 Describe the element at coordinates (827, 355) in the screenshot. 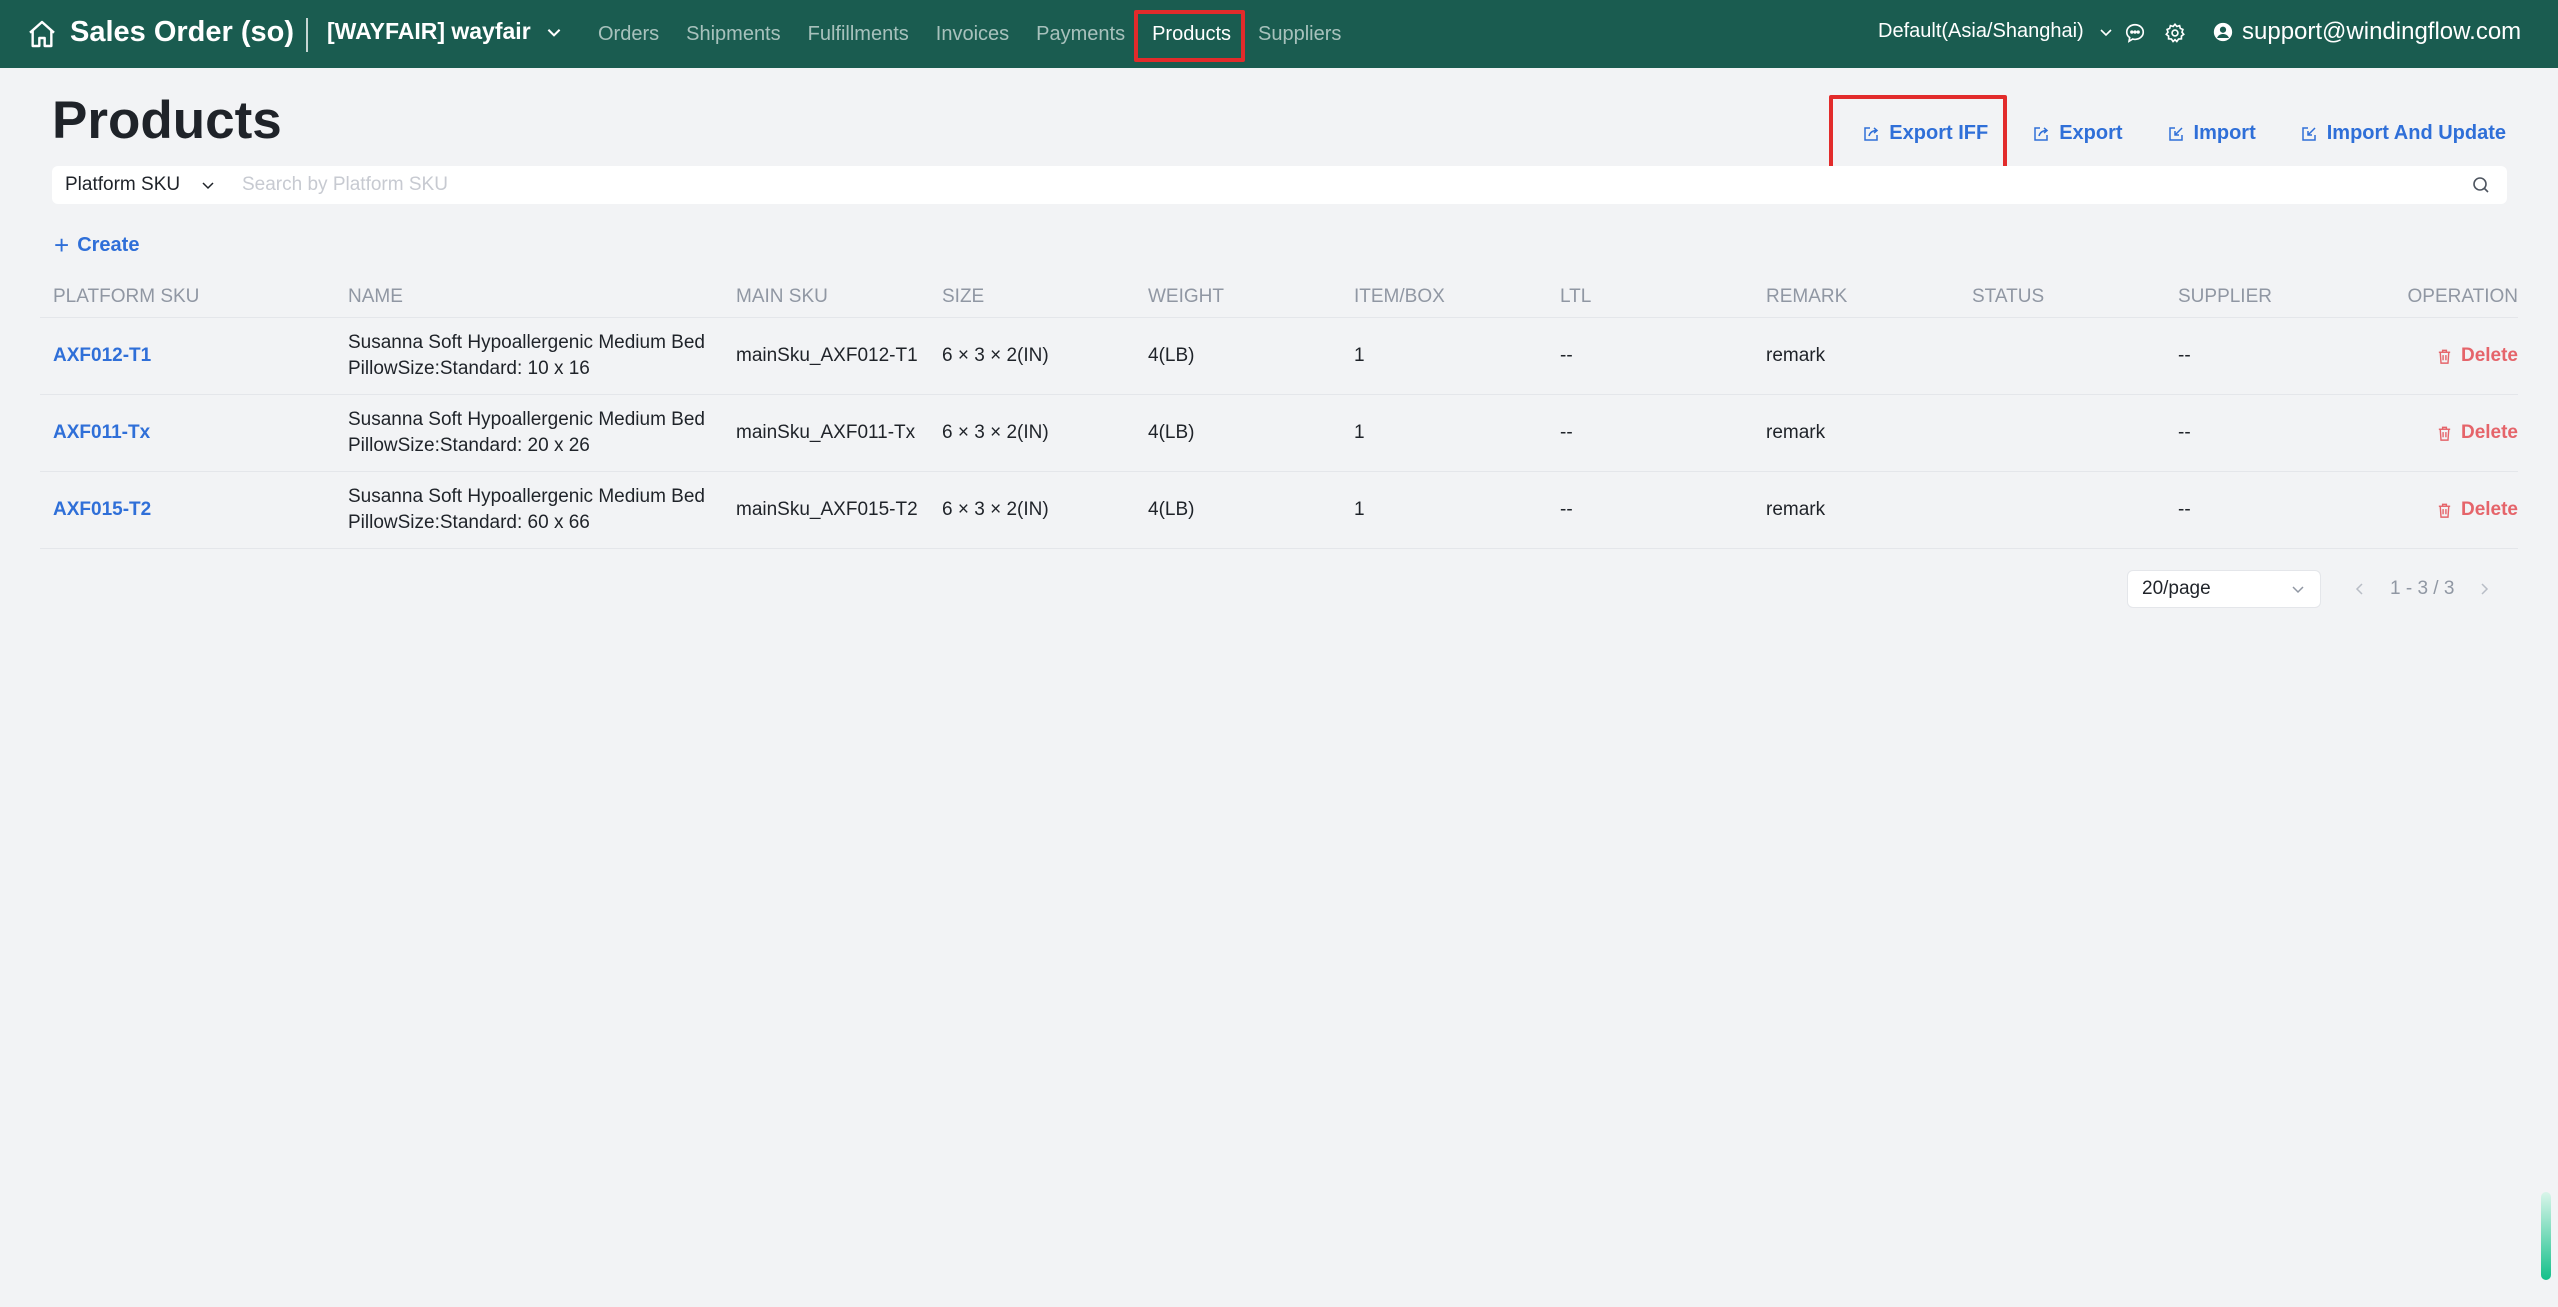

I see `main-sku: mainSku_AXF012-T1` at that location.